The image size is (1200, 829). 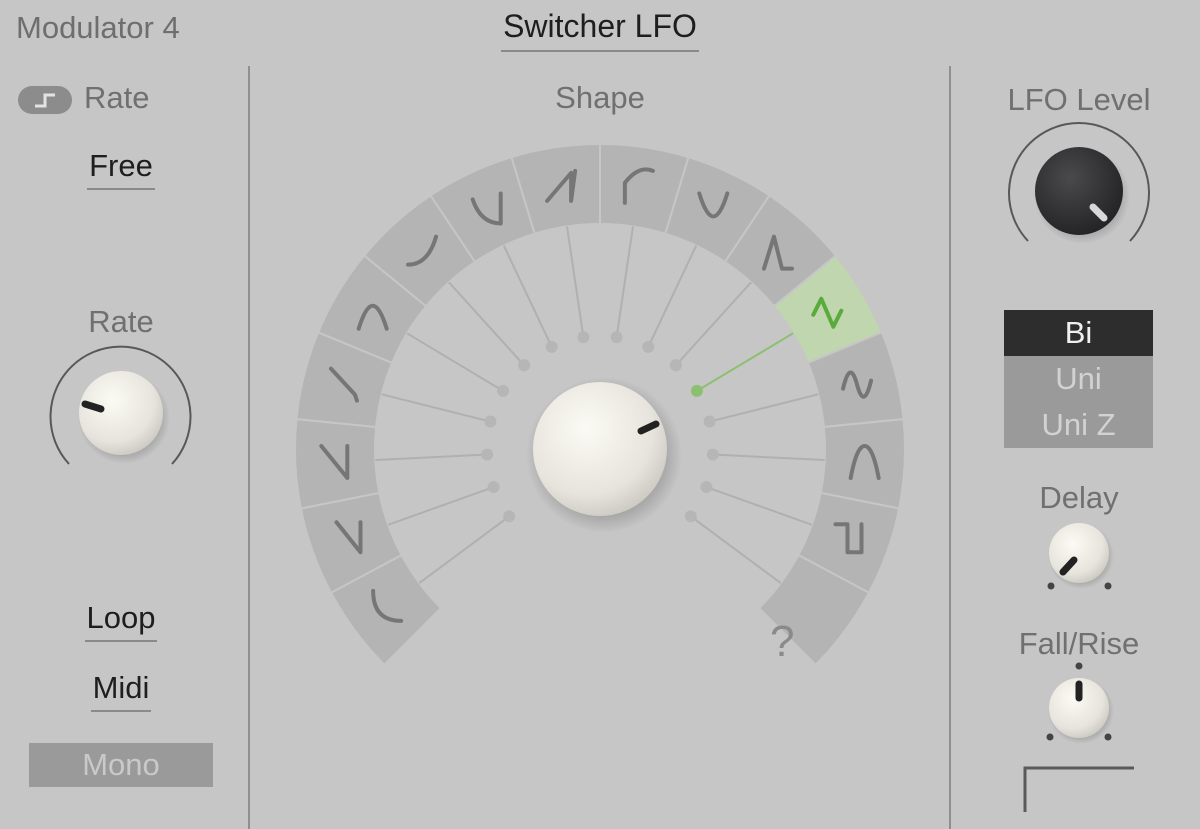 I want to click on shape-knob, so click(x=604, y=455).